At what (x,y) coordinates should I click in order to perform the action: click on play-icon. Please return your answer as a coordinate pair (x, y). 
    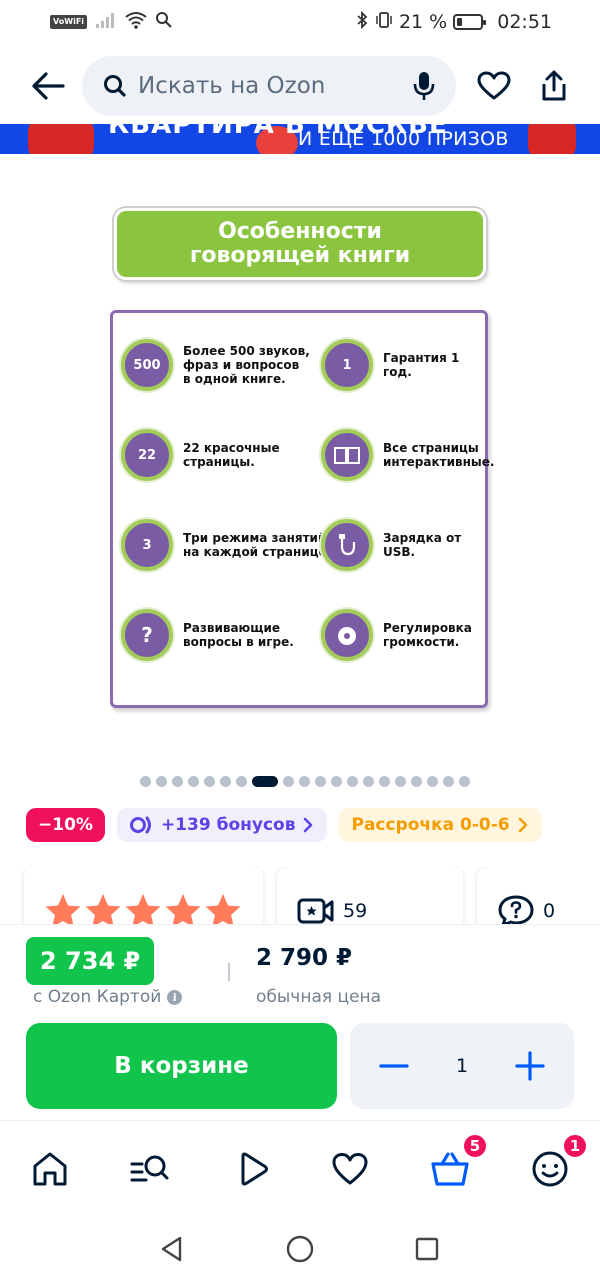
    Looking at the image, I should click on (254, 1169).